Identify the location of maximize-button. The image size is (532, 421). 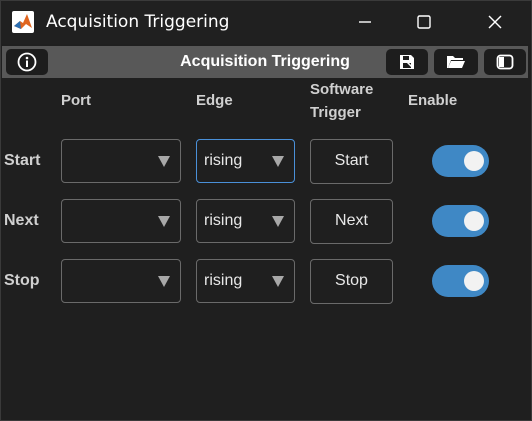
(424, 22).